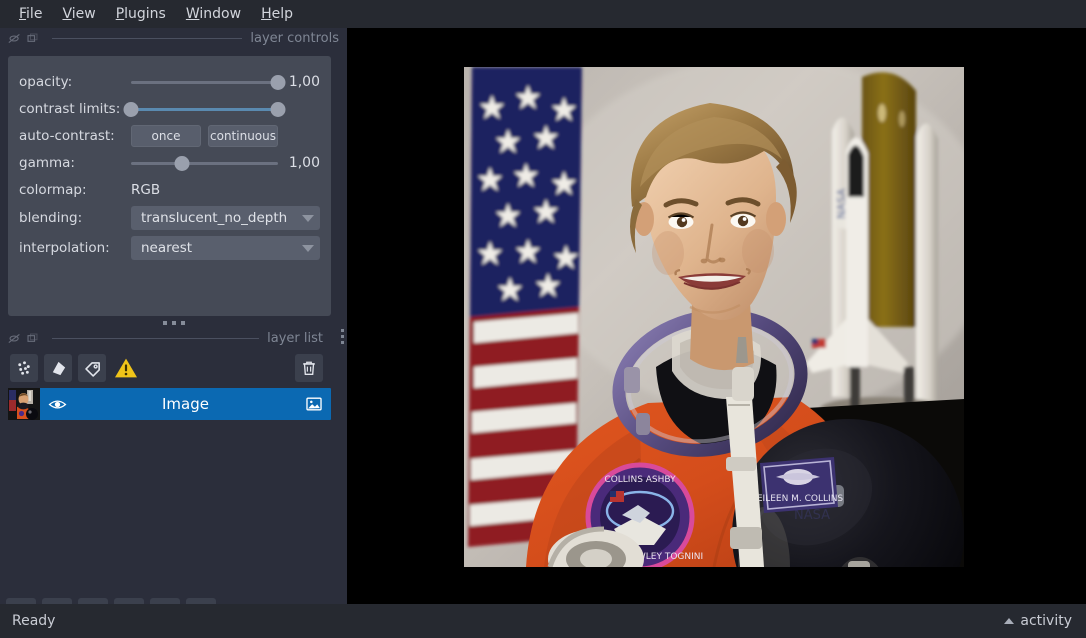 The image size is (1086, 638). What do you see at coordinates (800, 499) in the screenshot?
I see `svg-text: EILEEN M. COLLINS` at bounding box center [800, 499].